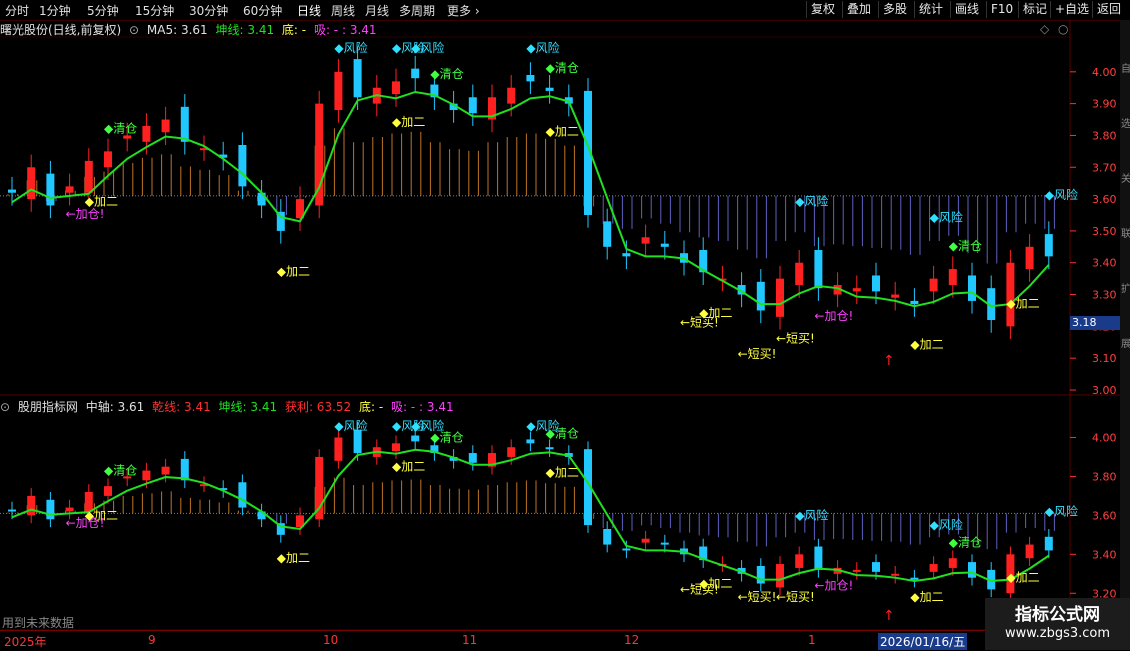 This screenshot has width=1130, height=651. I want to click on timeframe-1: 1分钟, so click(55, 10).